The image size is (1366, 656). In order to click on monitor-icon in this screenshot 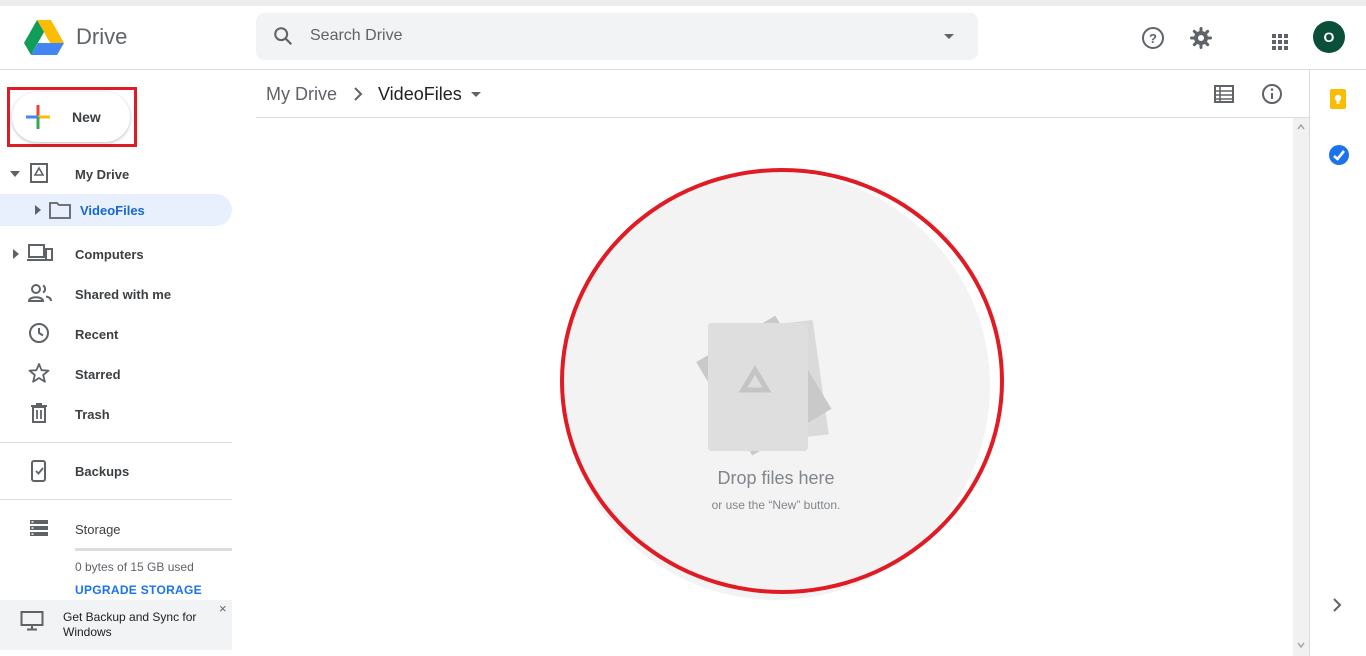, I will do `click(32, 621)`.